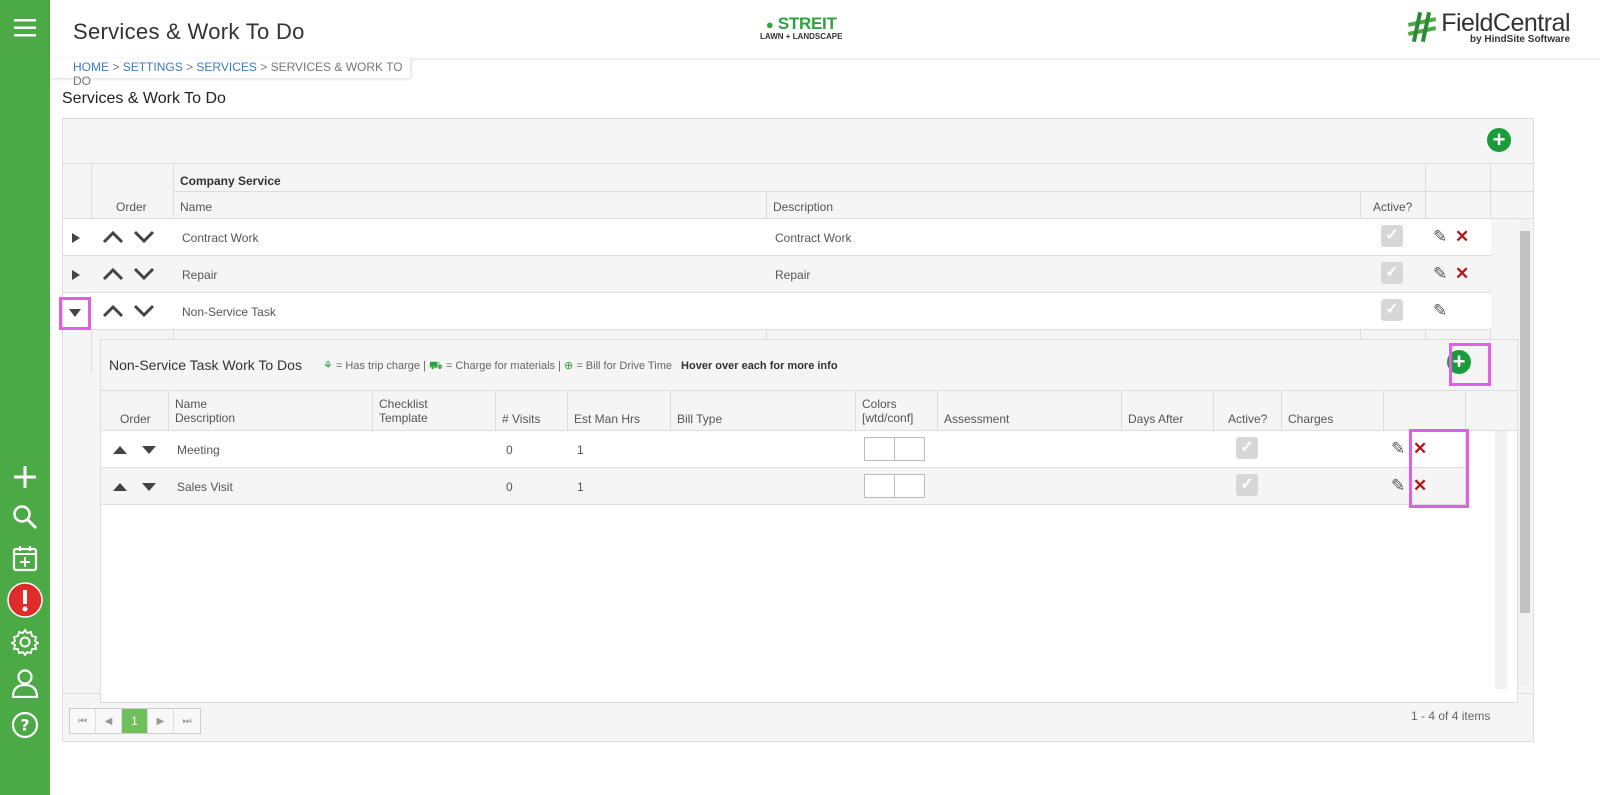 The image size is (1600, 795). I want to click on row-name: Contract Work, so click(220, 238).